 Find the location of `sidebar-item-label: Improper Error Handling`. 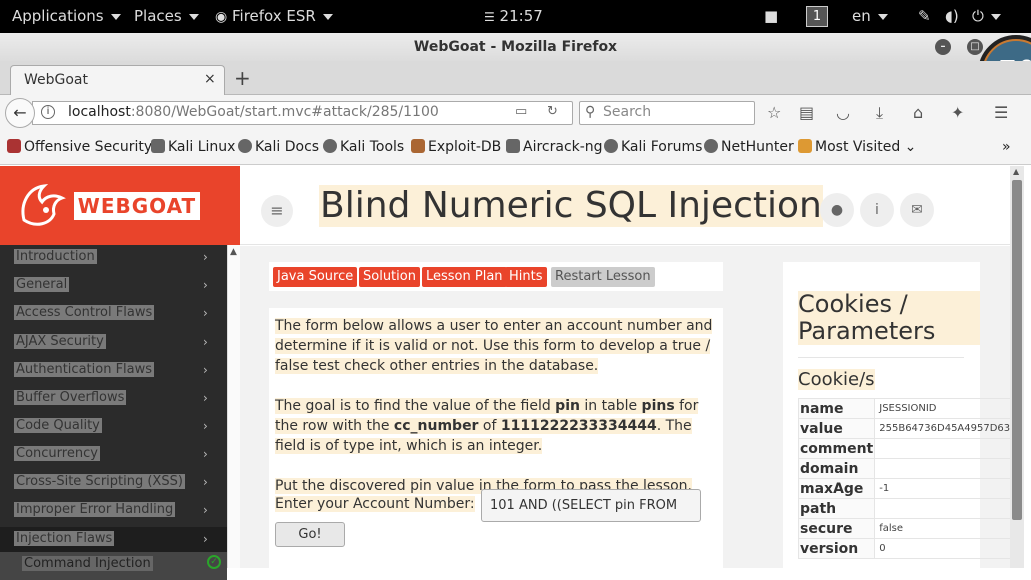

sidebar-item-label: Improper Error Handling is located at coordinates (95, 509).